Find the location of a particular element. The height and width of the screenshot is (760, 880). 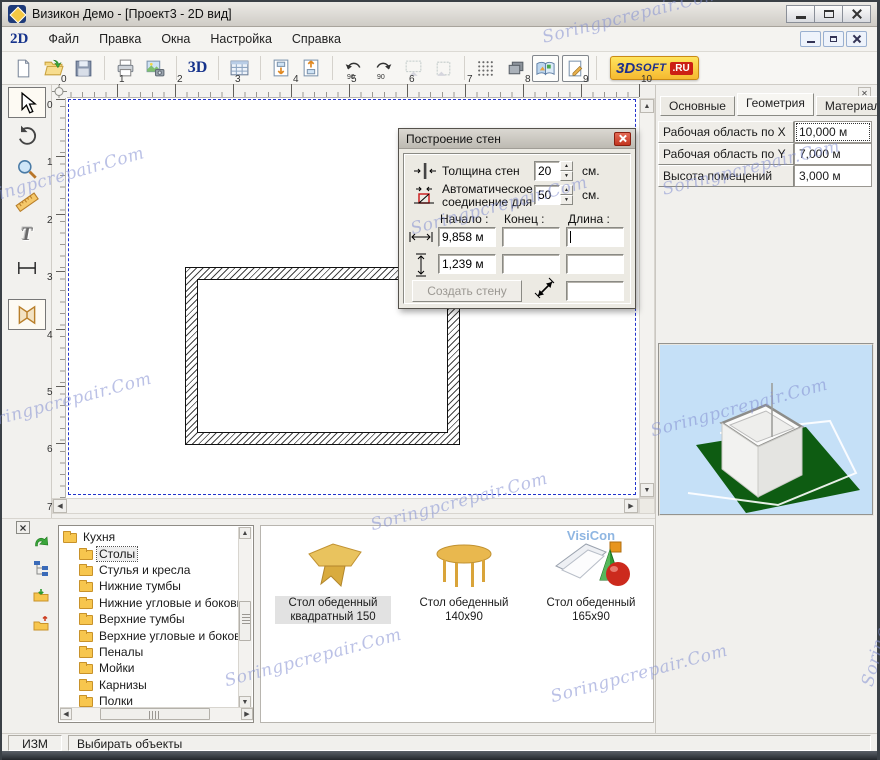

rotate-right-90-button: 90 is located at coordinates (383, 68).